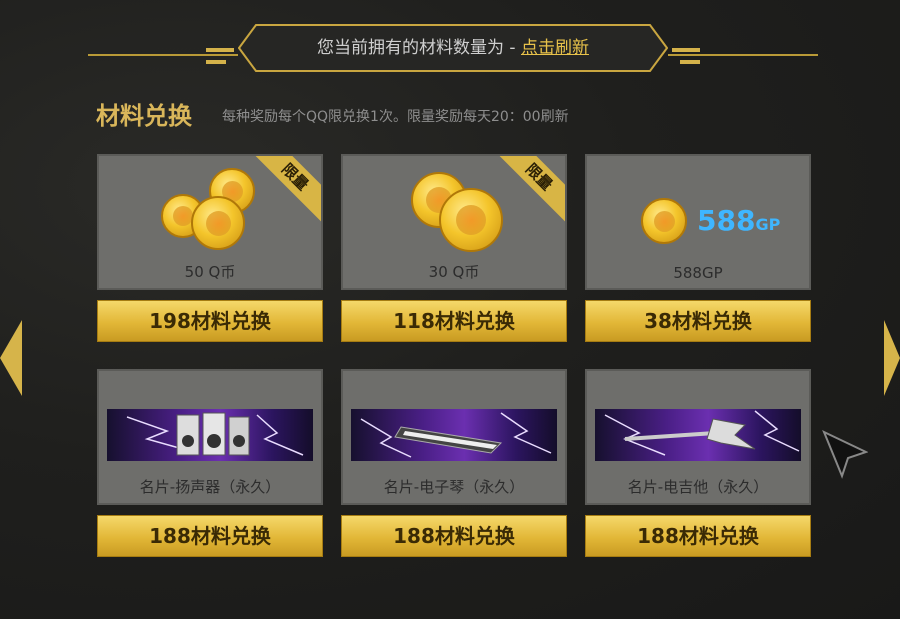  I want to click on reward-name: 名片-电子琴（永久）, so click(454, 487).